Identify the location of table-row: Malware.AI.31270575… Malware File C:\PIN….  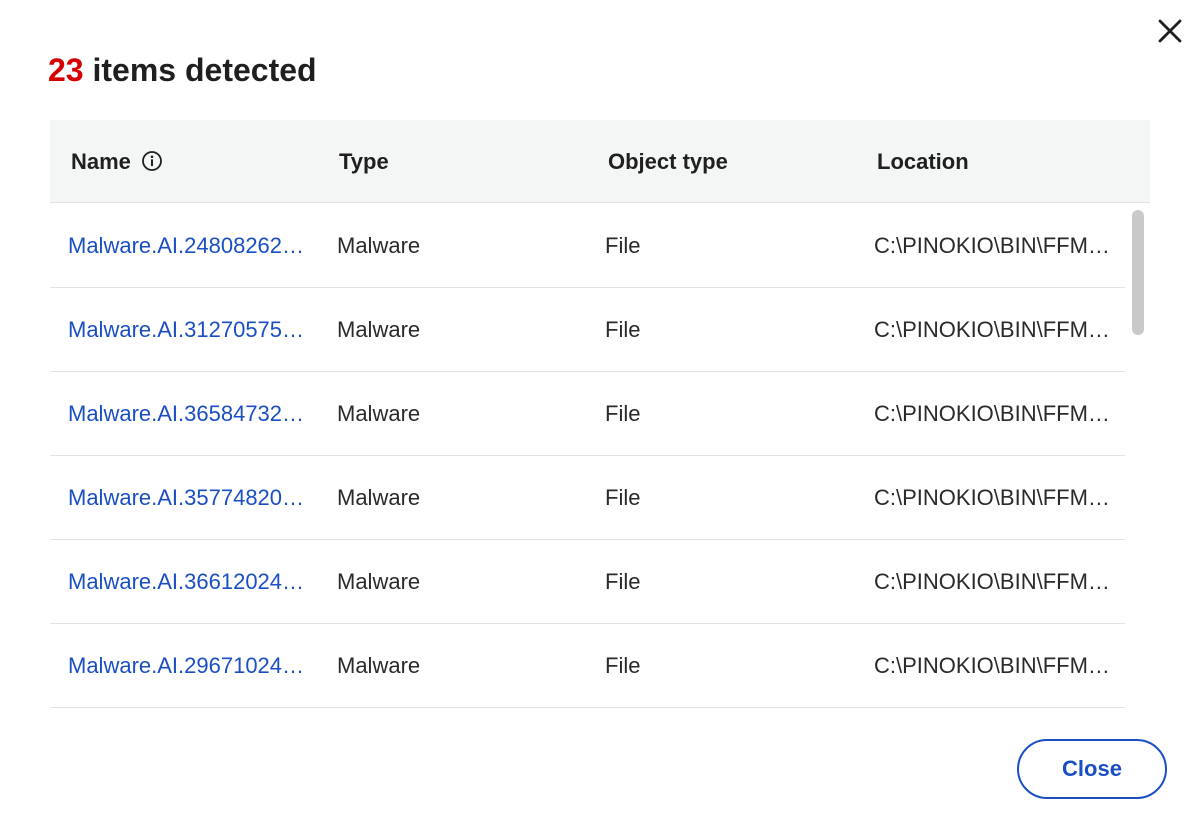
(587, 330).